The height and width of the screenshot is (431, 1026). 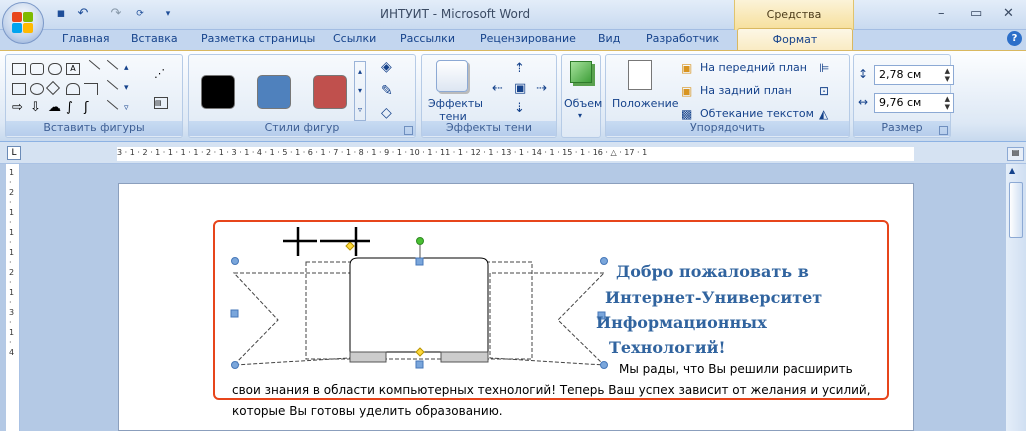 What do you see at coordinates (681, 322) in the screenshot?
I see `heading-line-3: Информационных` at bounding box center [681, 322].